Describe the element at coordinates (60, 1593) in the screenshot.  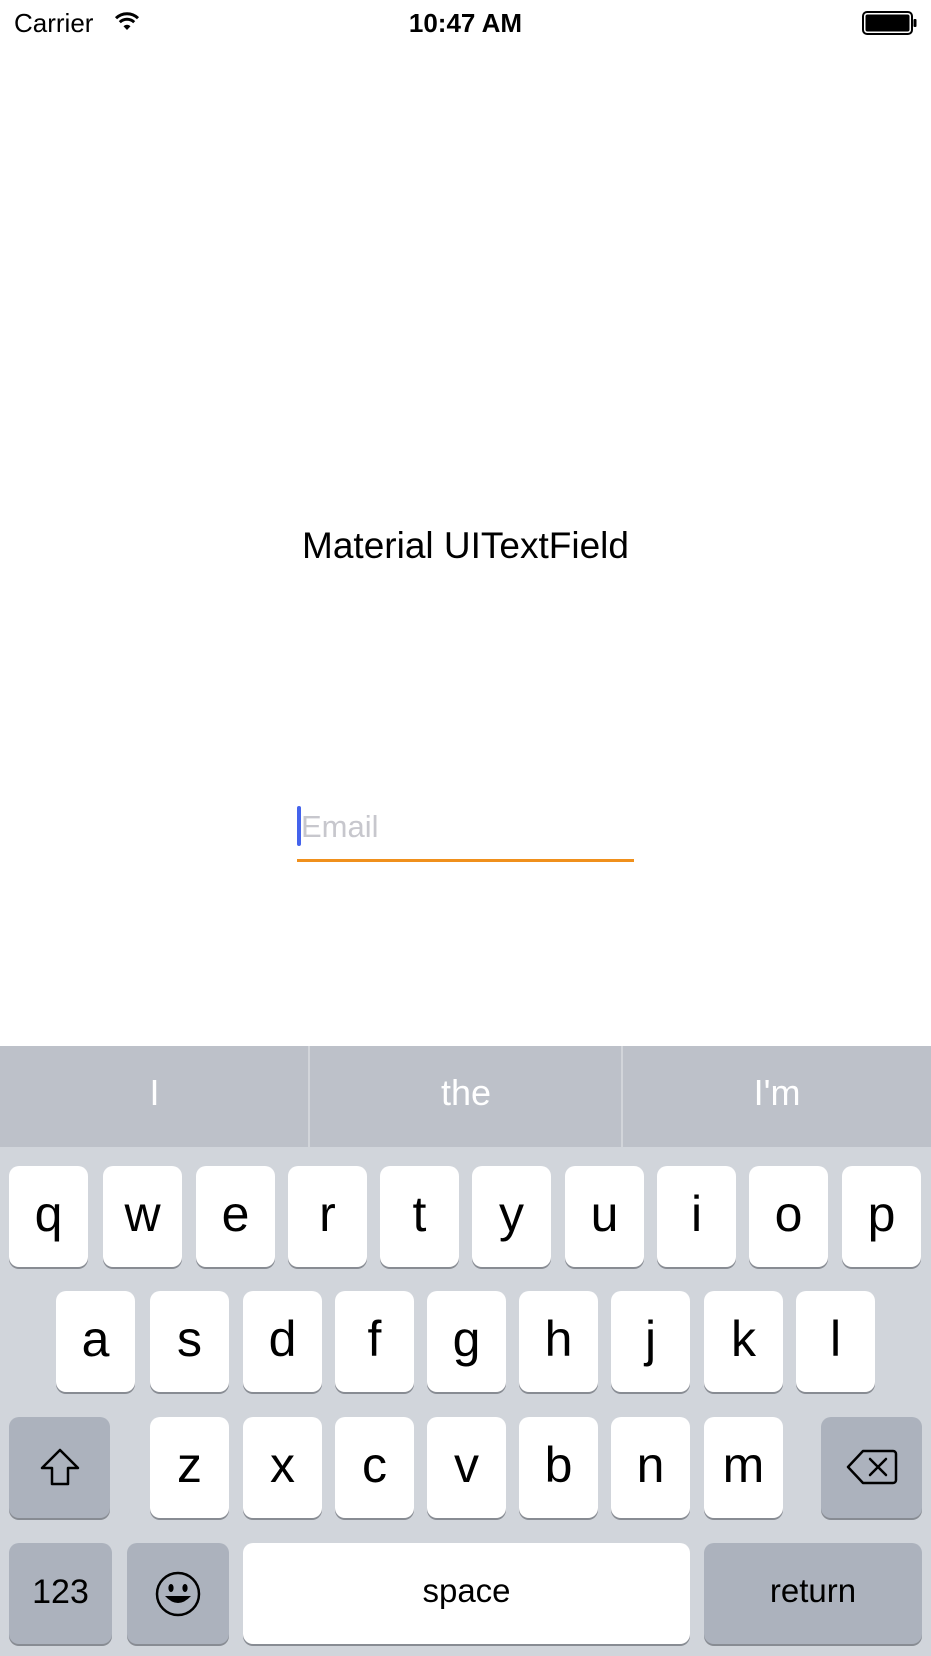
I see `numbers-key: 123` at that location.